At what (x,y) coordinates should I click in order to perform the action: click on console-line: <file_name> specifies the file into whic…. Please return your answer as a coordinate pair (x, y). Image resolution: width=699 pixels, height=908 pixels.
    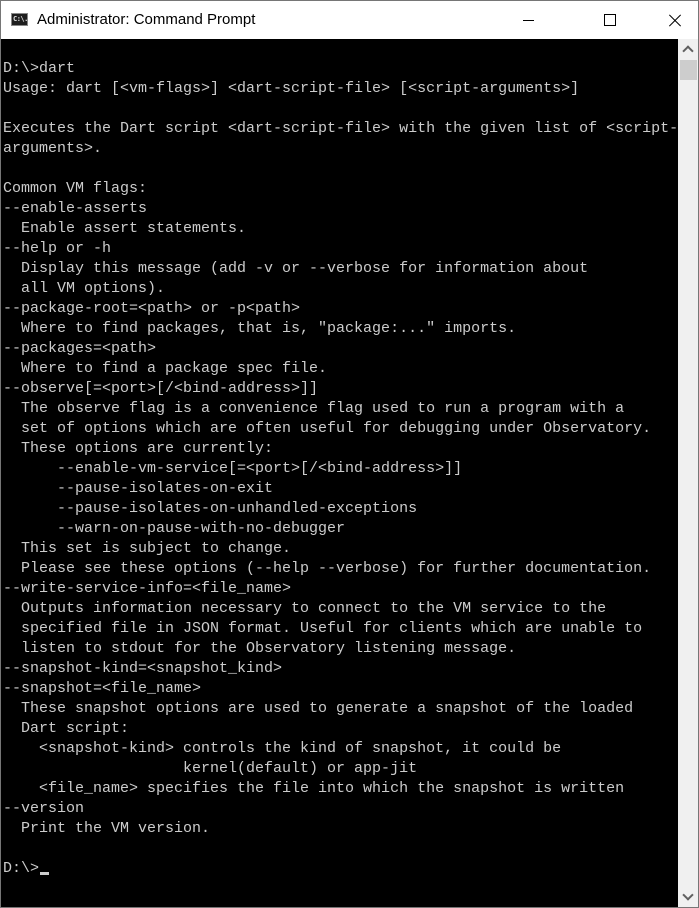
    Looking at the image, I should click on (314, 788).